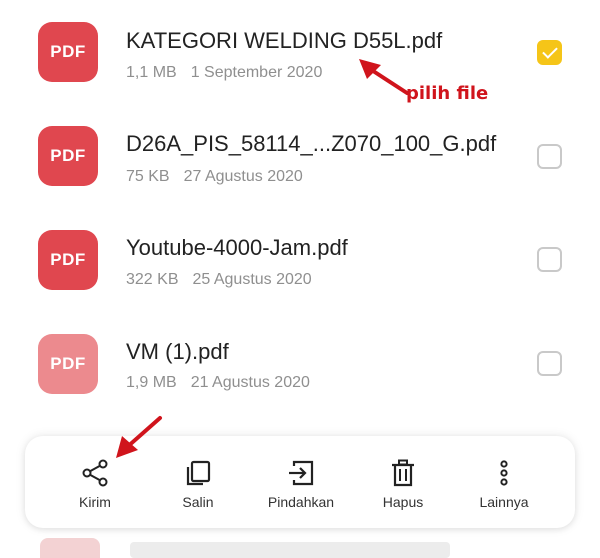 This screenshot has width=600, height=558. I want to click on file-meta: 1,9 MB 21 Agustus 2020, so click(218, 383).